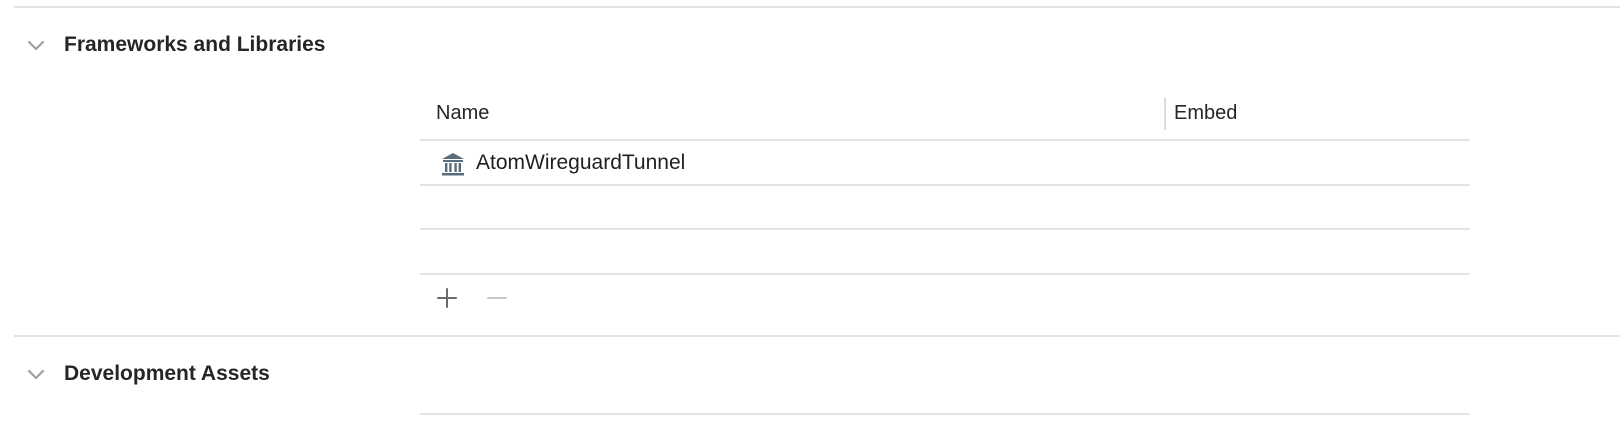 This screenshot has height=424, width=1620. I want to click on framework-icon, so click(453, 164).